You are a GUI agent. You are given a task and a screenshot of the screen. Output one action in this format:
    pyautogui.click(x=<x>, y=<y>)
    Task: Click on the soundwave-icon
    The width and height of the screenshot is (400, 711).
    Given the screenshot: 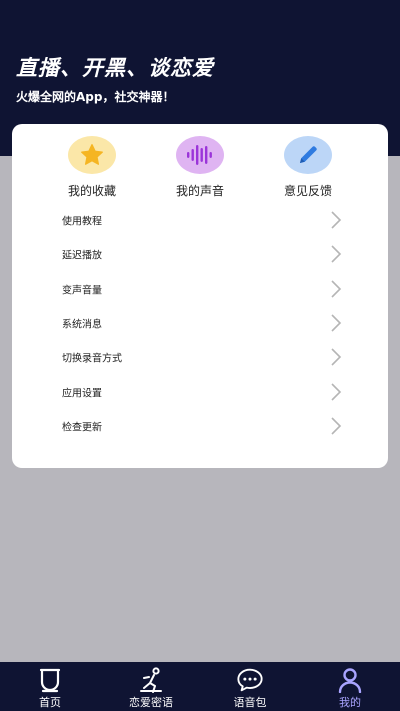 What is the action you would take?
    pyautogui.click(x=200, y=155)
    